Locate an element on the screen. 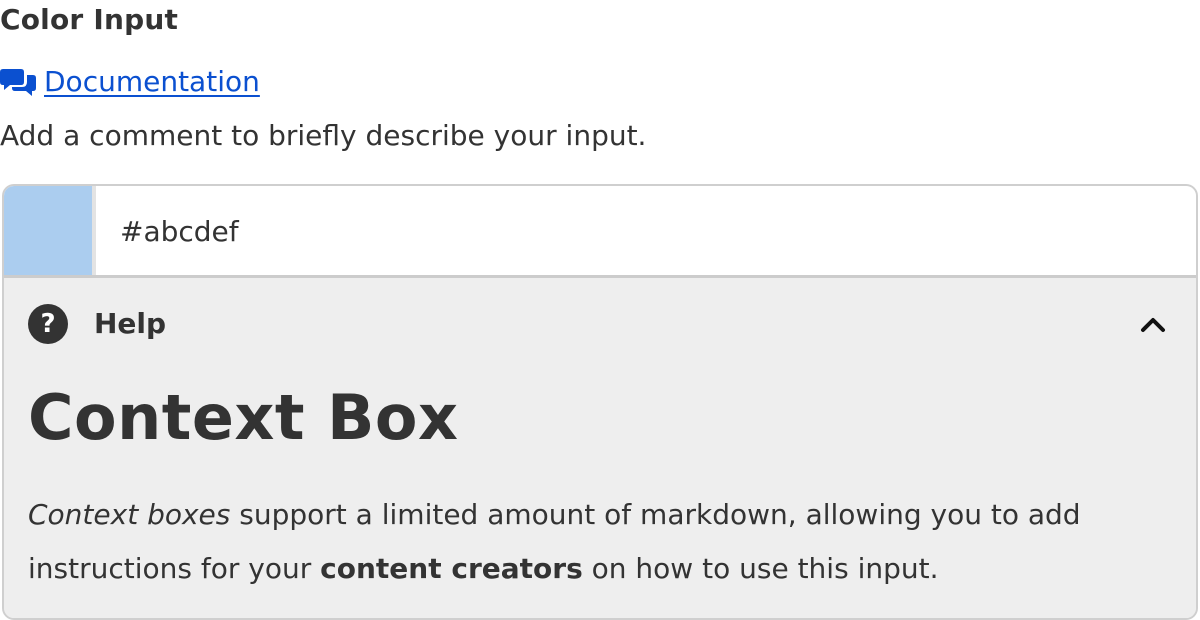 Image resolution: width=1200 pixels, height=620 pixels. context-body-italic: Context boxes is located at coordinates (129, 514).